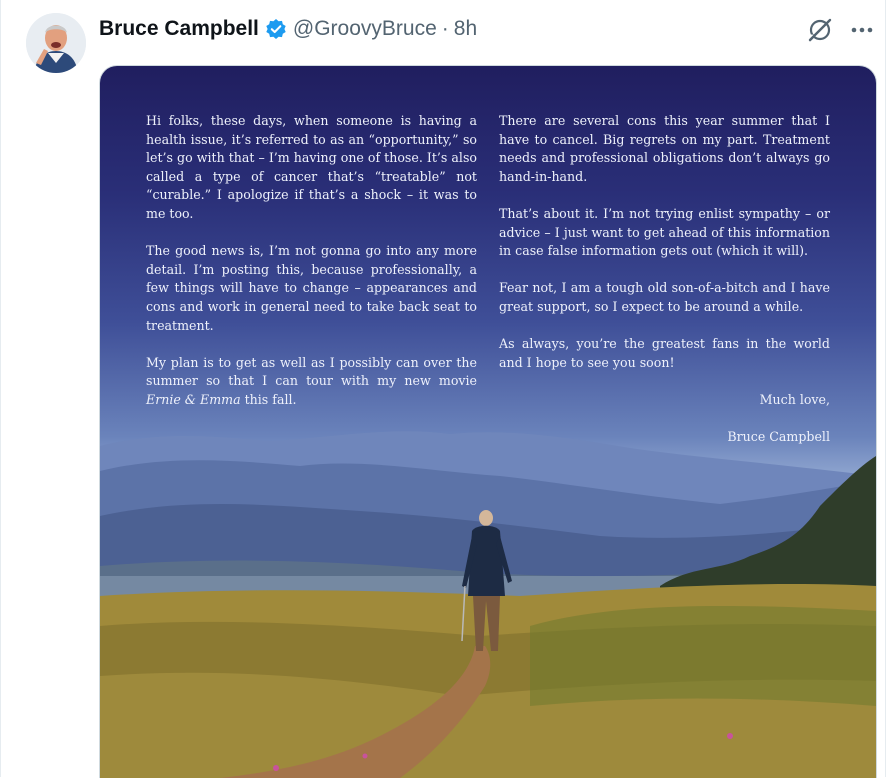 The height and width of the screenshot is (778, 886). What do you see at coordinates (365, 29) in the screenshot?
I see `user-handle: @GroovyBruce` at bounding box center [365, 29].